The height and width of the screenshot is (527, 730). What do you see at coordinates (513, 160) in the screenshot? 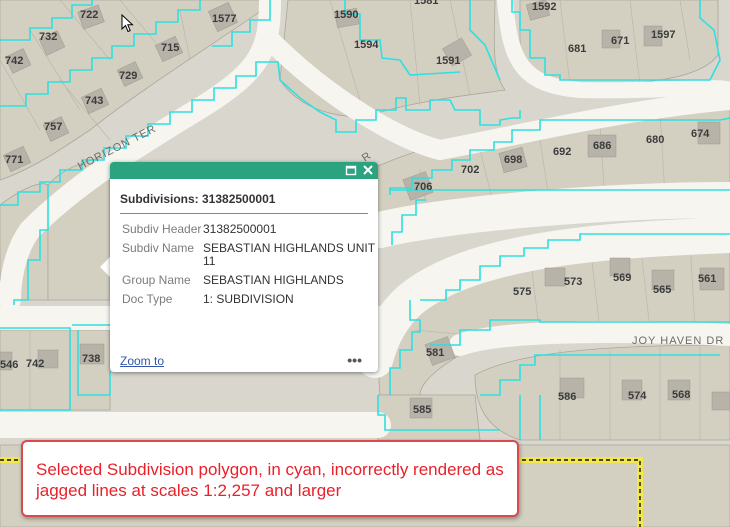
I see `lot-number-label: 698` at bounding box center [513, 160].